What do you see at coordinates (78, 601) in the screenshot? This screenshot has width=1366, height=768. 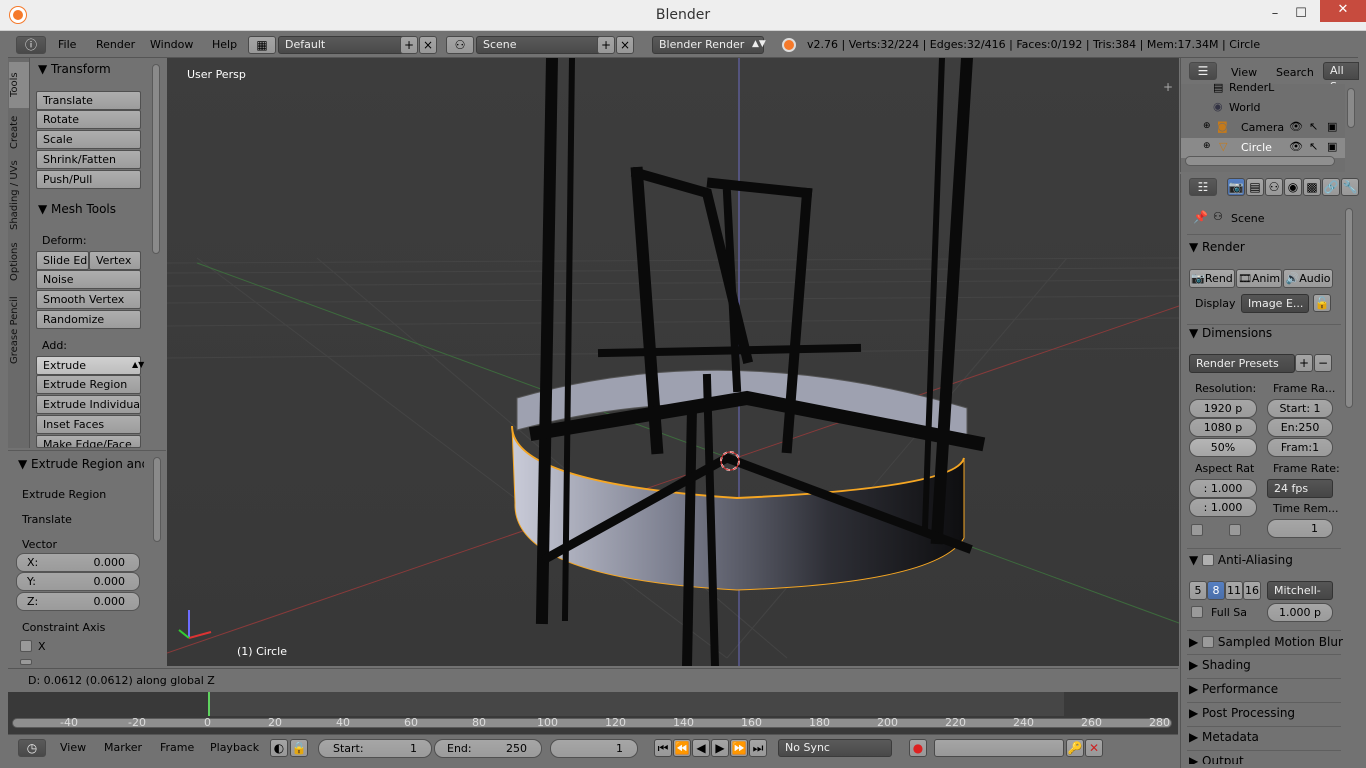 I see `vector-z-field: Z: 0.000` at bounding box center [78, 601].